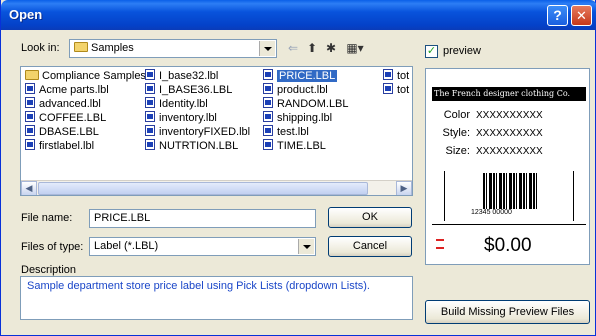  I want to click on back-icon: ⇐, so click(293, 48).